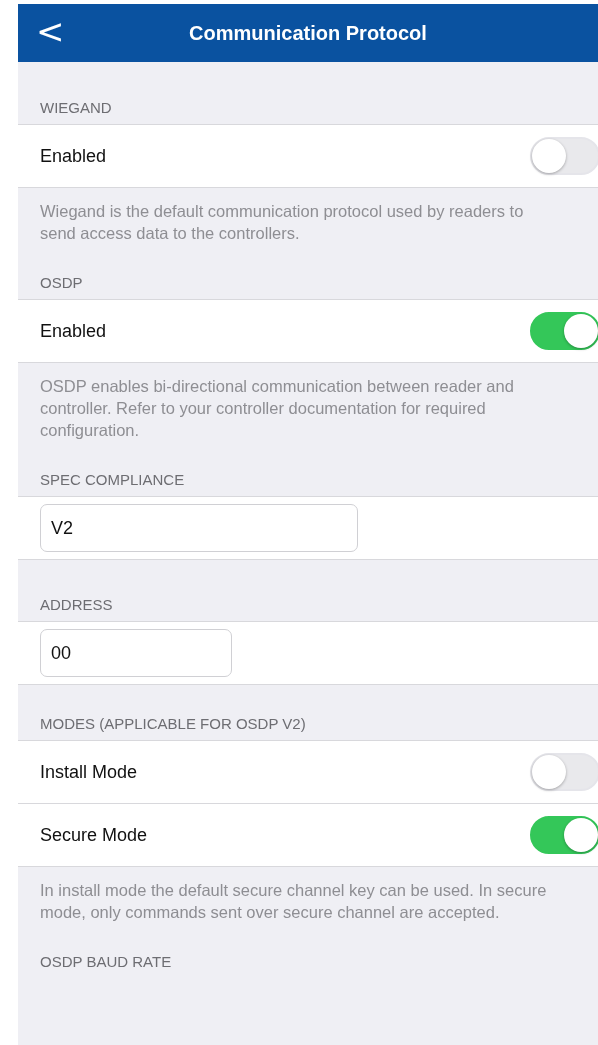 The image size is (598, 1045). What do you see at coordinates (61, 283) in the screenshot?
I see `section-header: OSDP` at bounding box center [61, 283].